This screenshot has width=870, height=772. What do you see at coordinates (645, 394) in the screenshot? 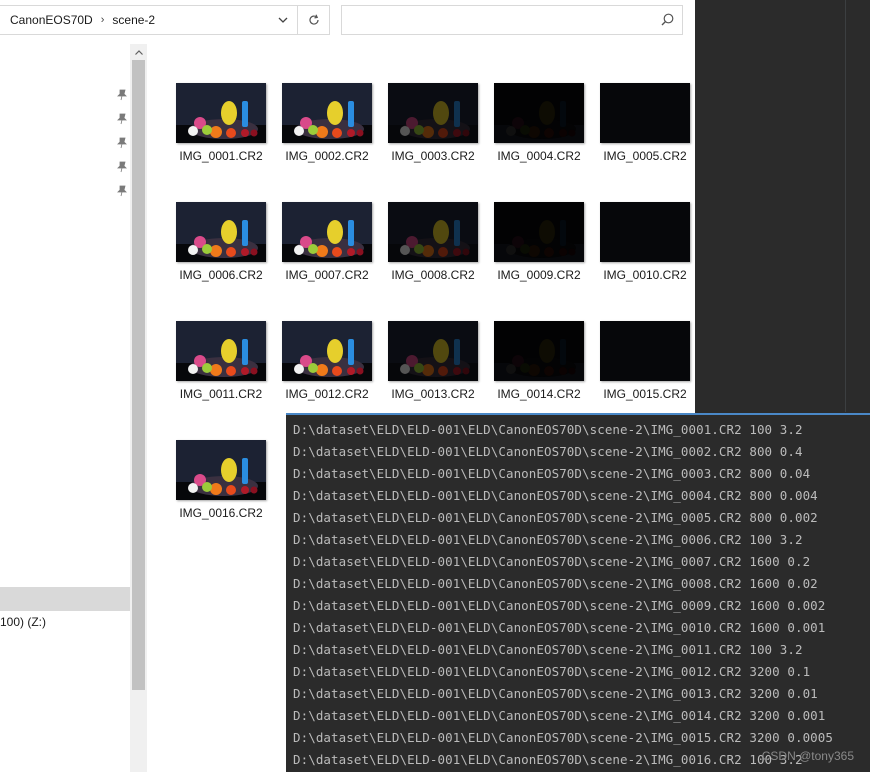
I see `file-name-label: IMG_0015.CR2` at bounding box center [645, 394].